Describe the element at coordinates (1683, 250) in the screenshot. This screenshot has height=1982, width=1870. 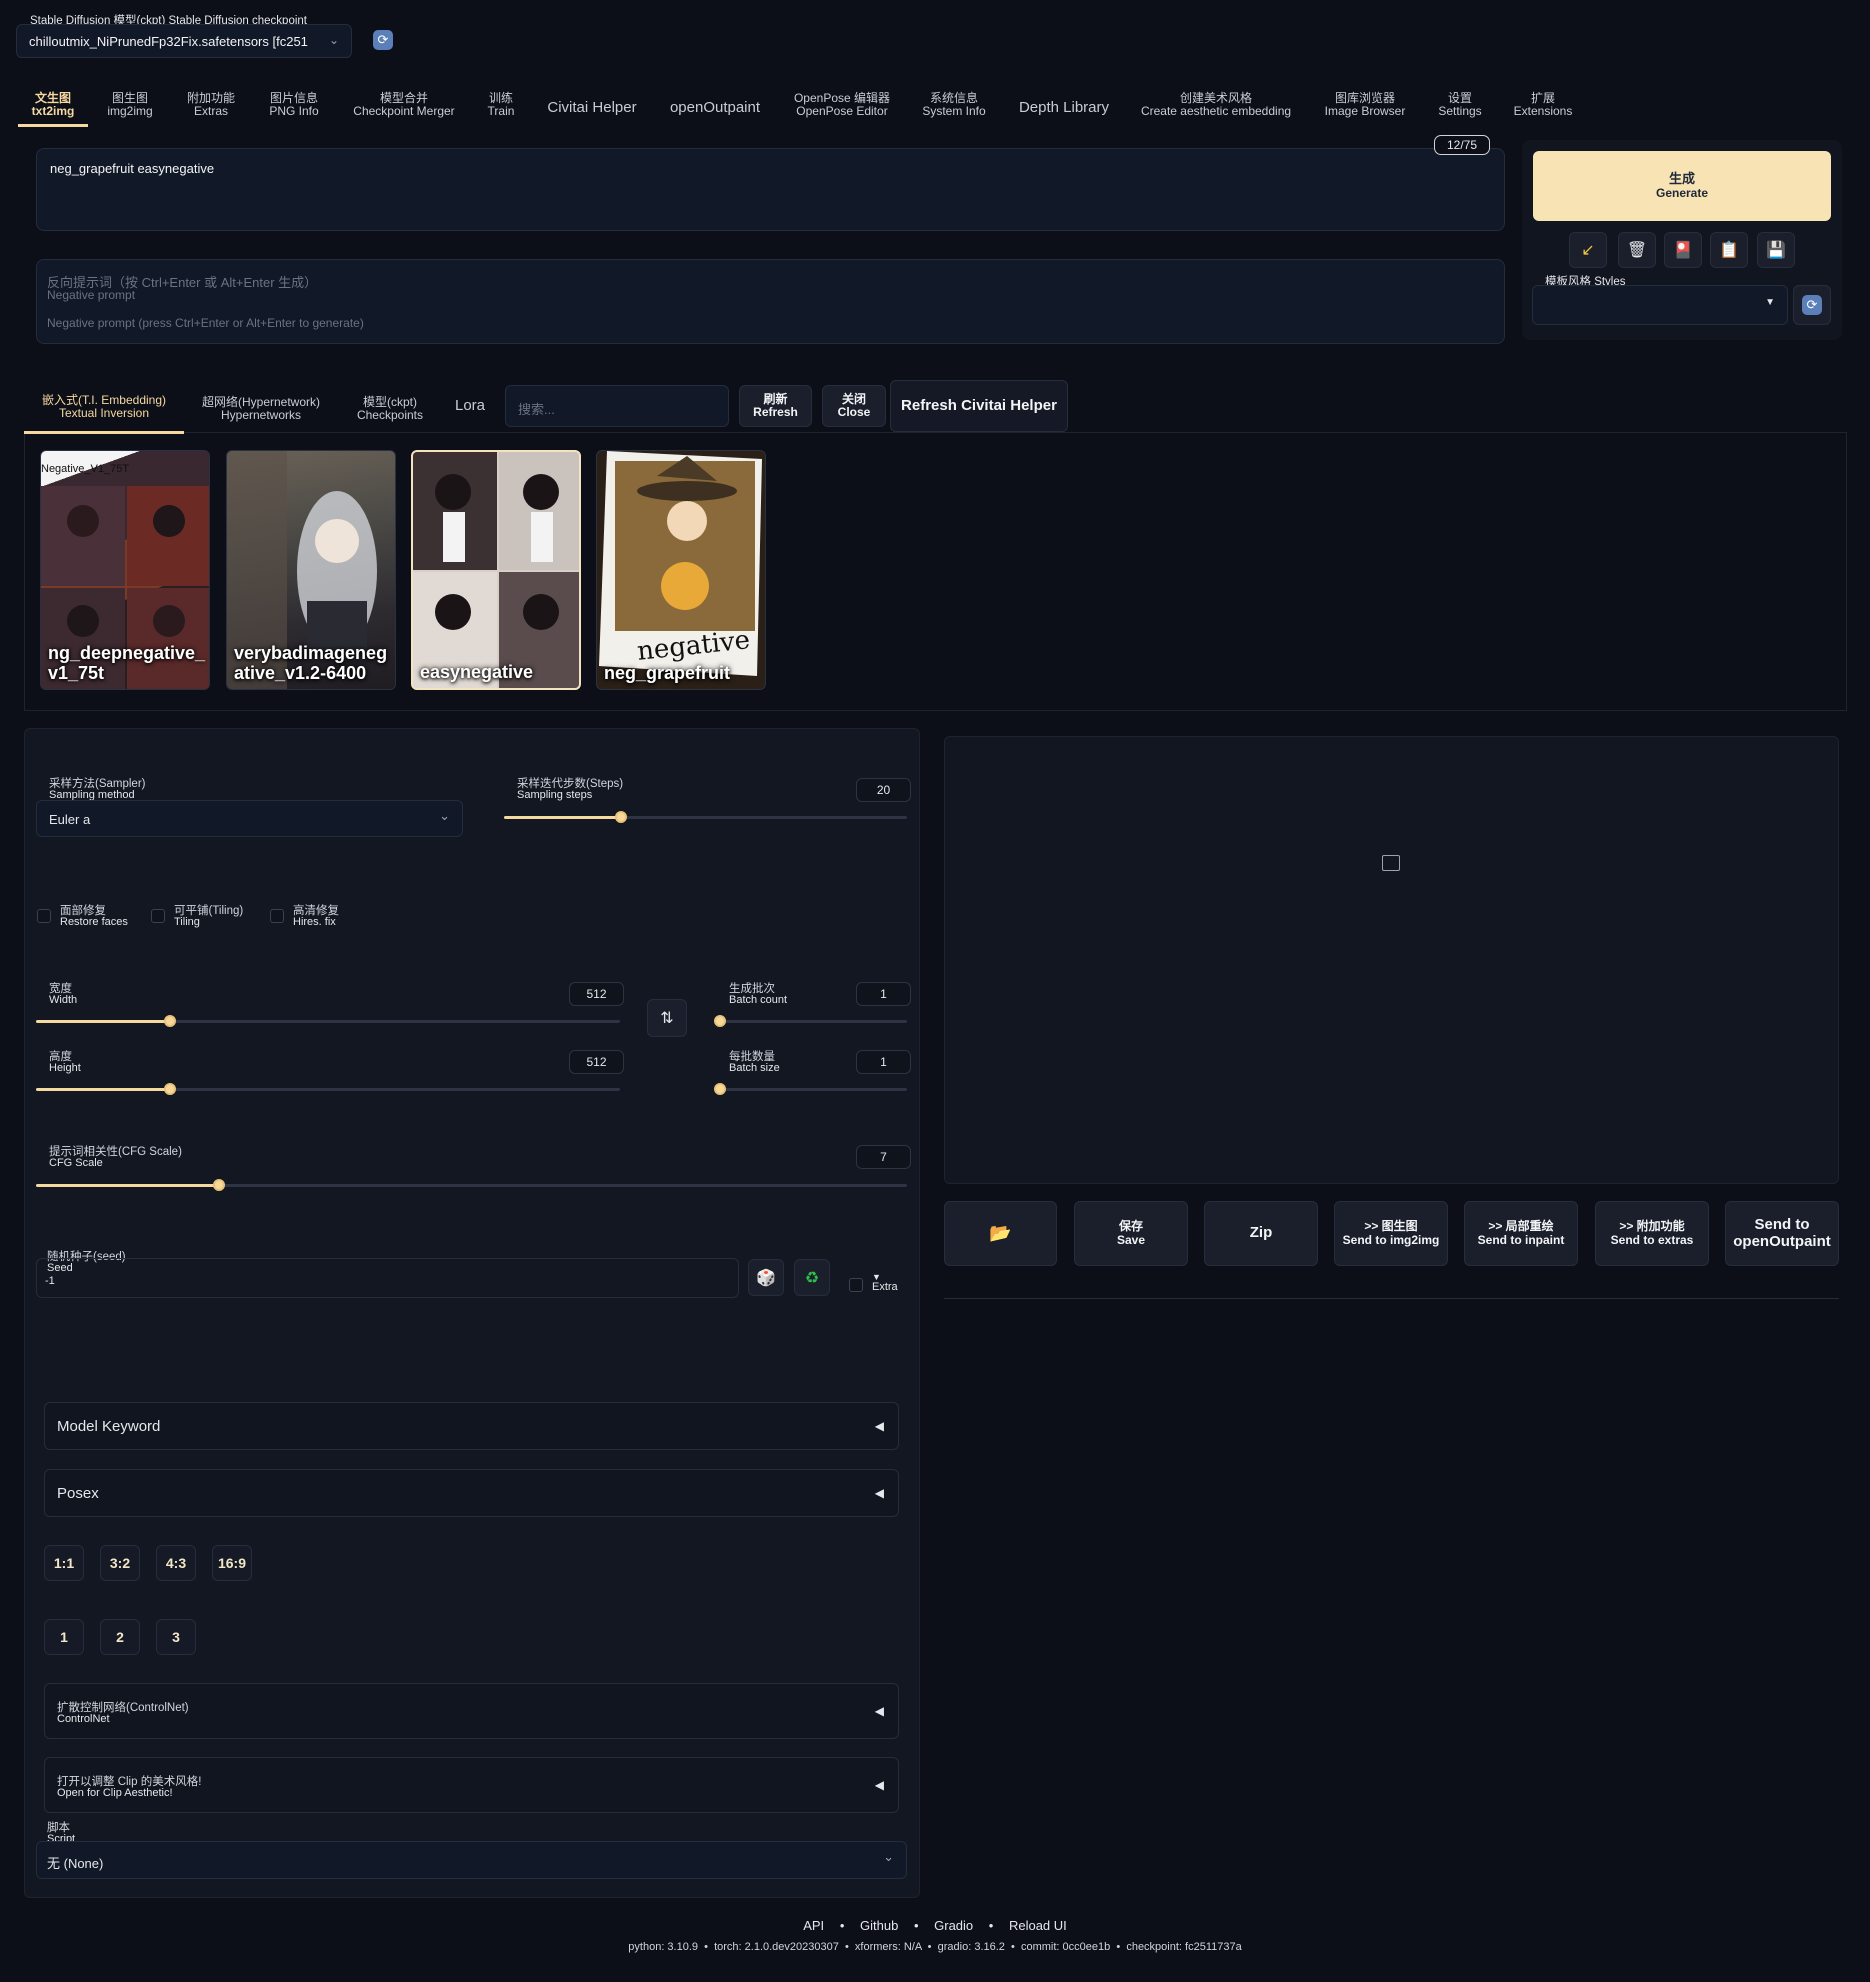
I see `extra-networks-icon: 🎴` at that location.